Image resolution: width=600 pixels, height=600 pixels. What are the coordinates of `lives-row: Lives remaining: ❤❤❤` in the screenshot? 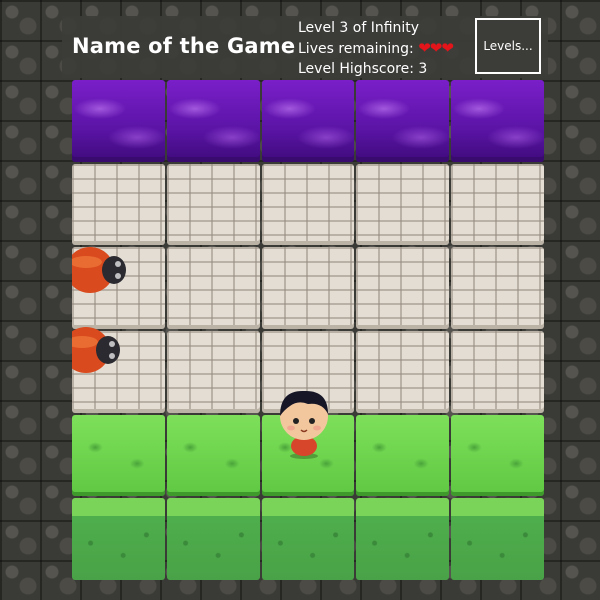 It's located at (376, 48).